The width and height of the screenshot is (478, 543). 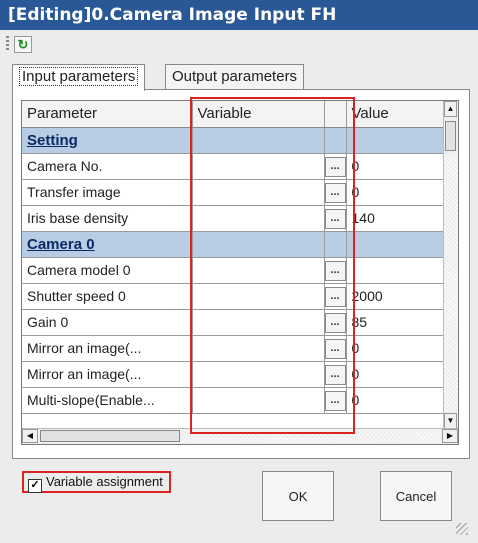 I want to click on horizontal-scrollbar: ◀ ▶, so click(x=240, y=436).